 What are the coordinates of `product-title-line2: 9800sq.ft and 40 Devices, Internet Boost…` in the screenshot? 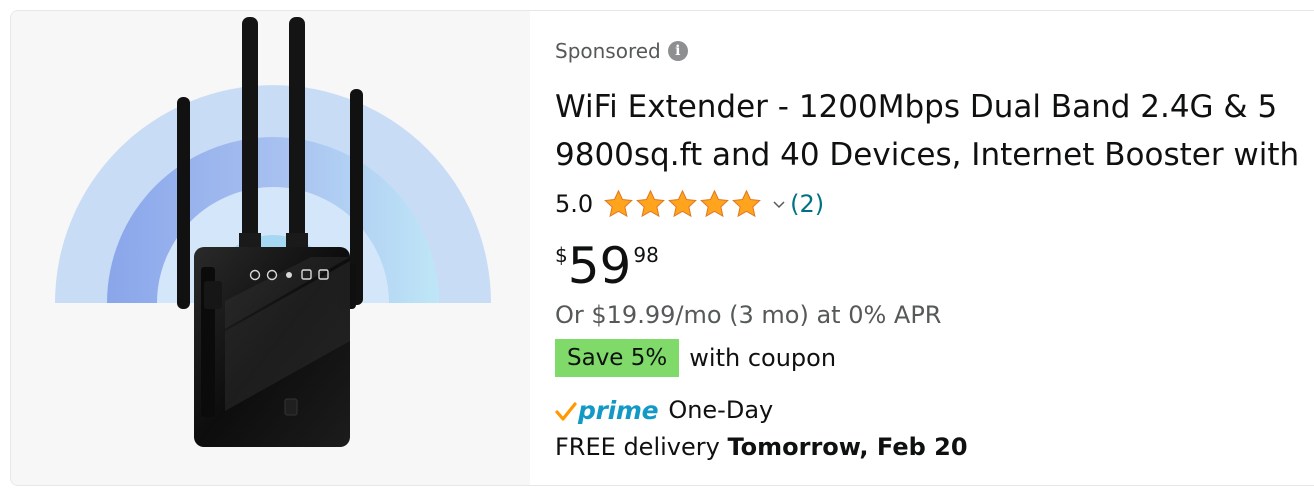 It's located at (927, 155).